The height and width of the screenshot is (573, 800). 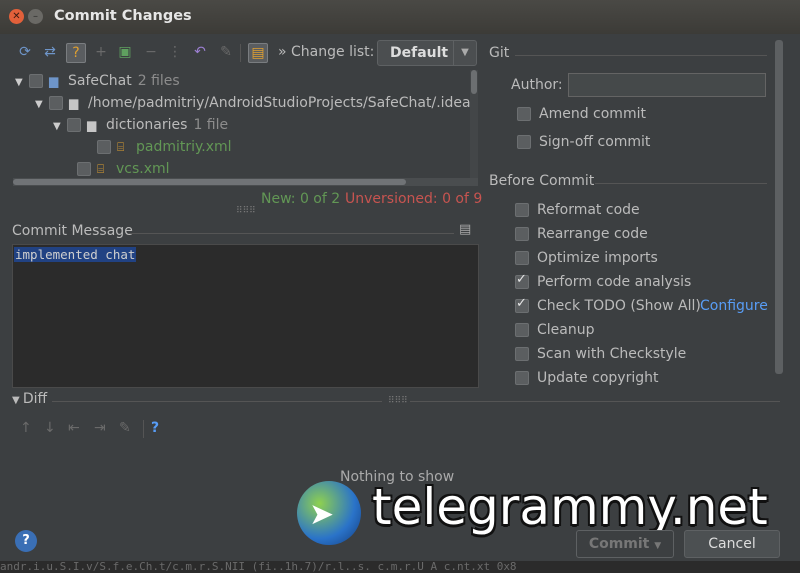 I want to click on help-button: ?, so click(x=26, y=541).